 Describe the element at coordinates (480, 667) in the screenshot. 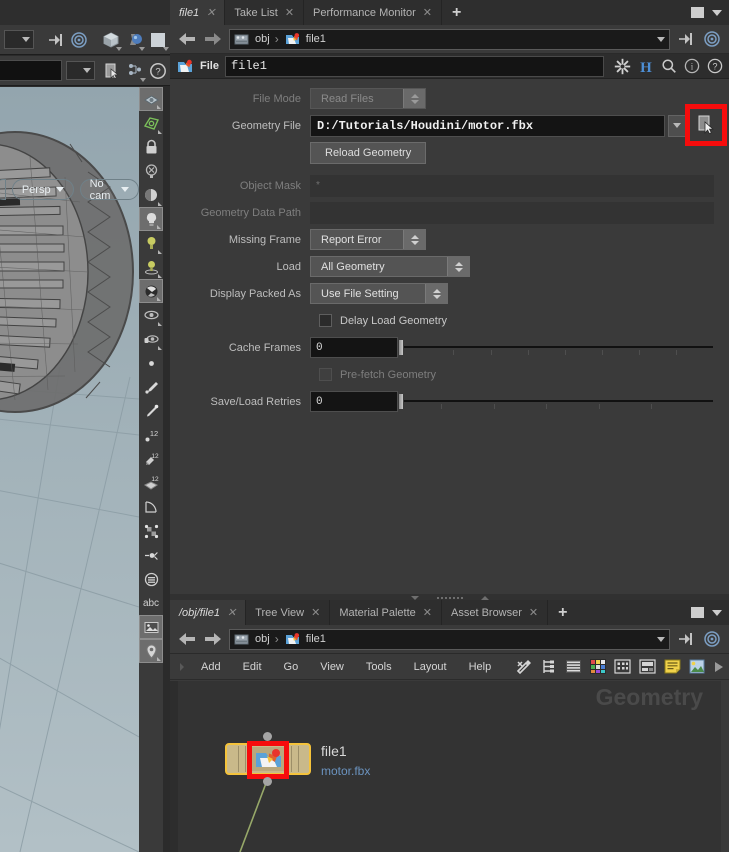

I see `menu-help: Help` at that location.